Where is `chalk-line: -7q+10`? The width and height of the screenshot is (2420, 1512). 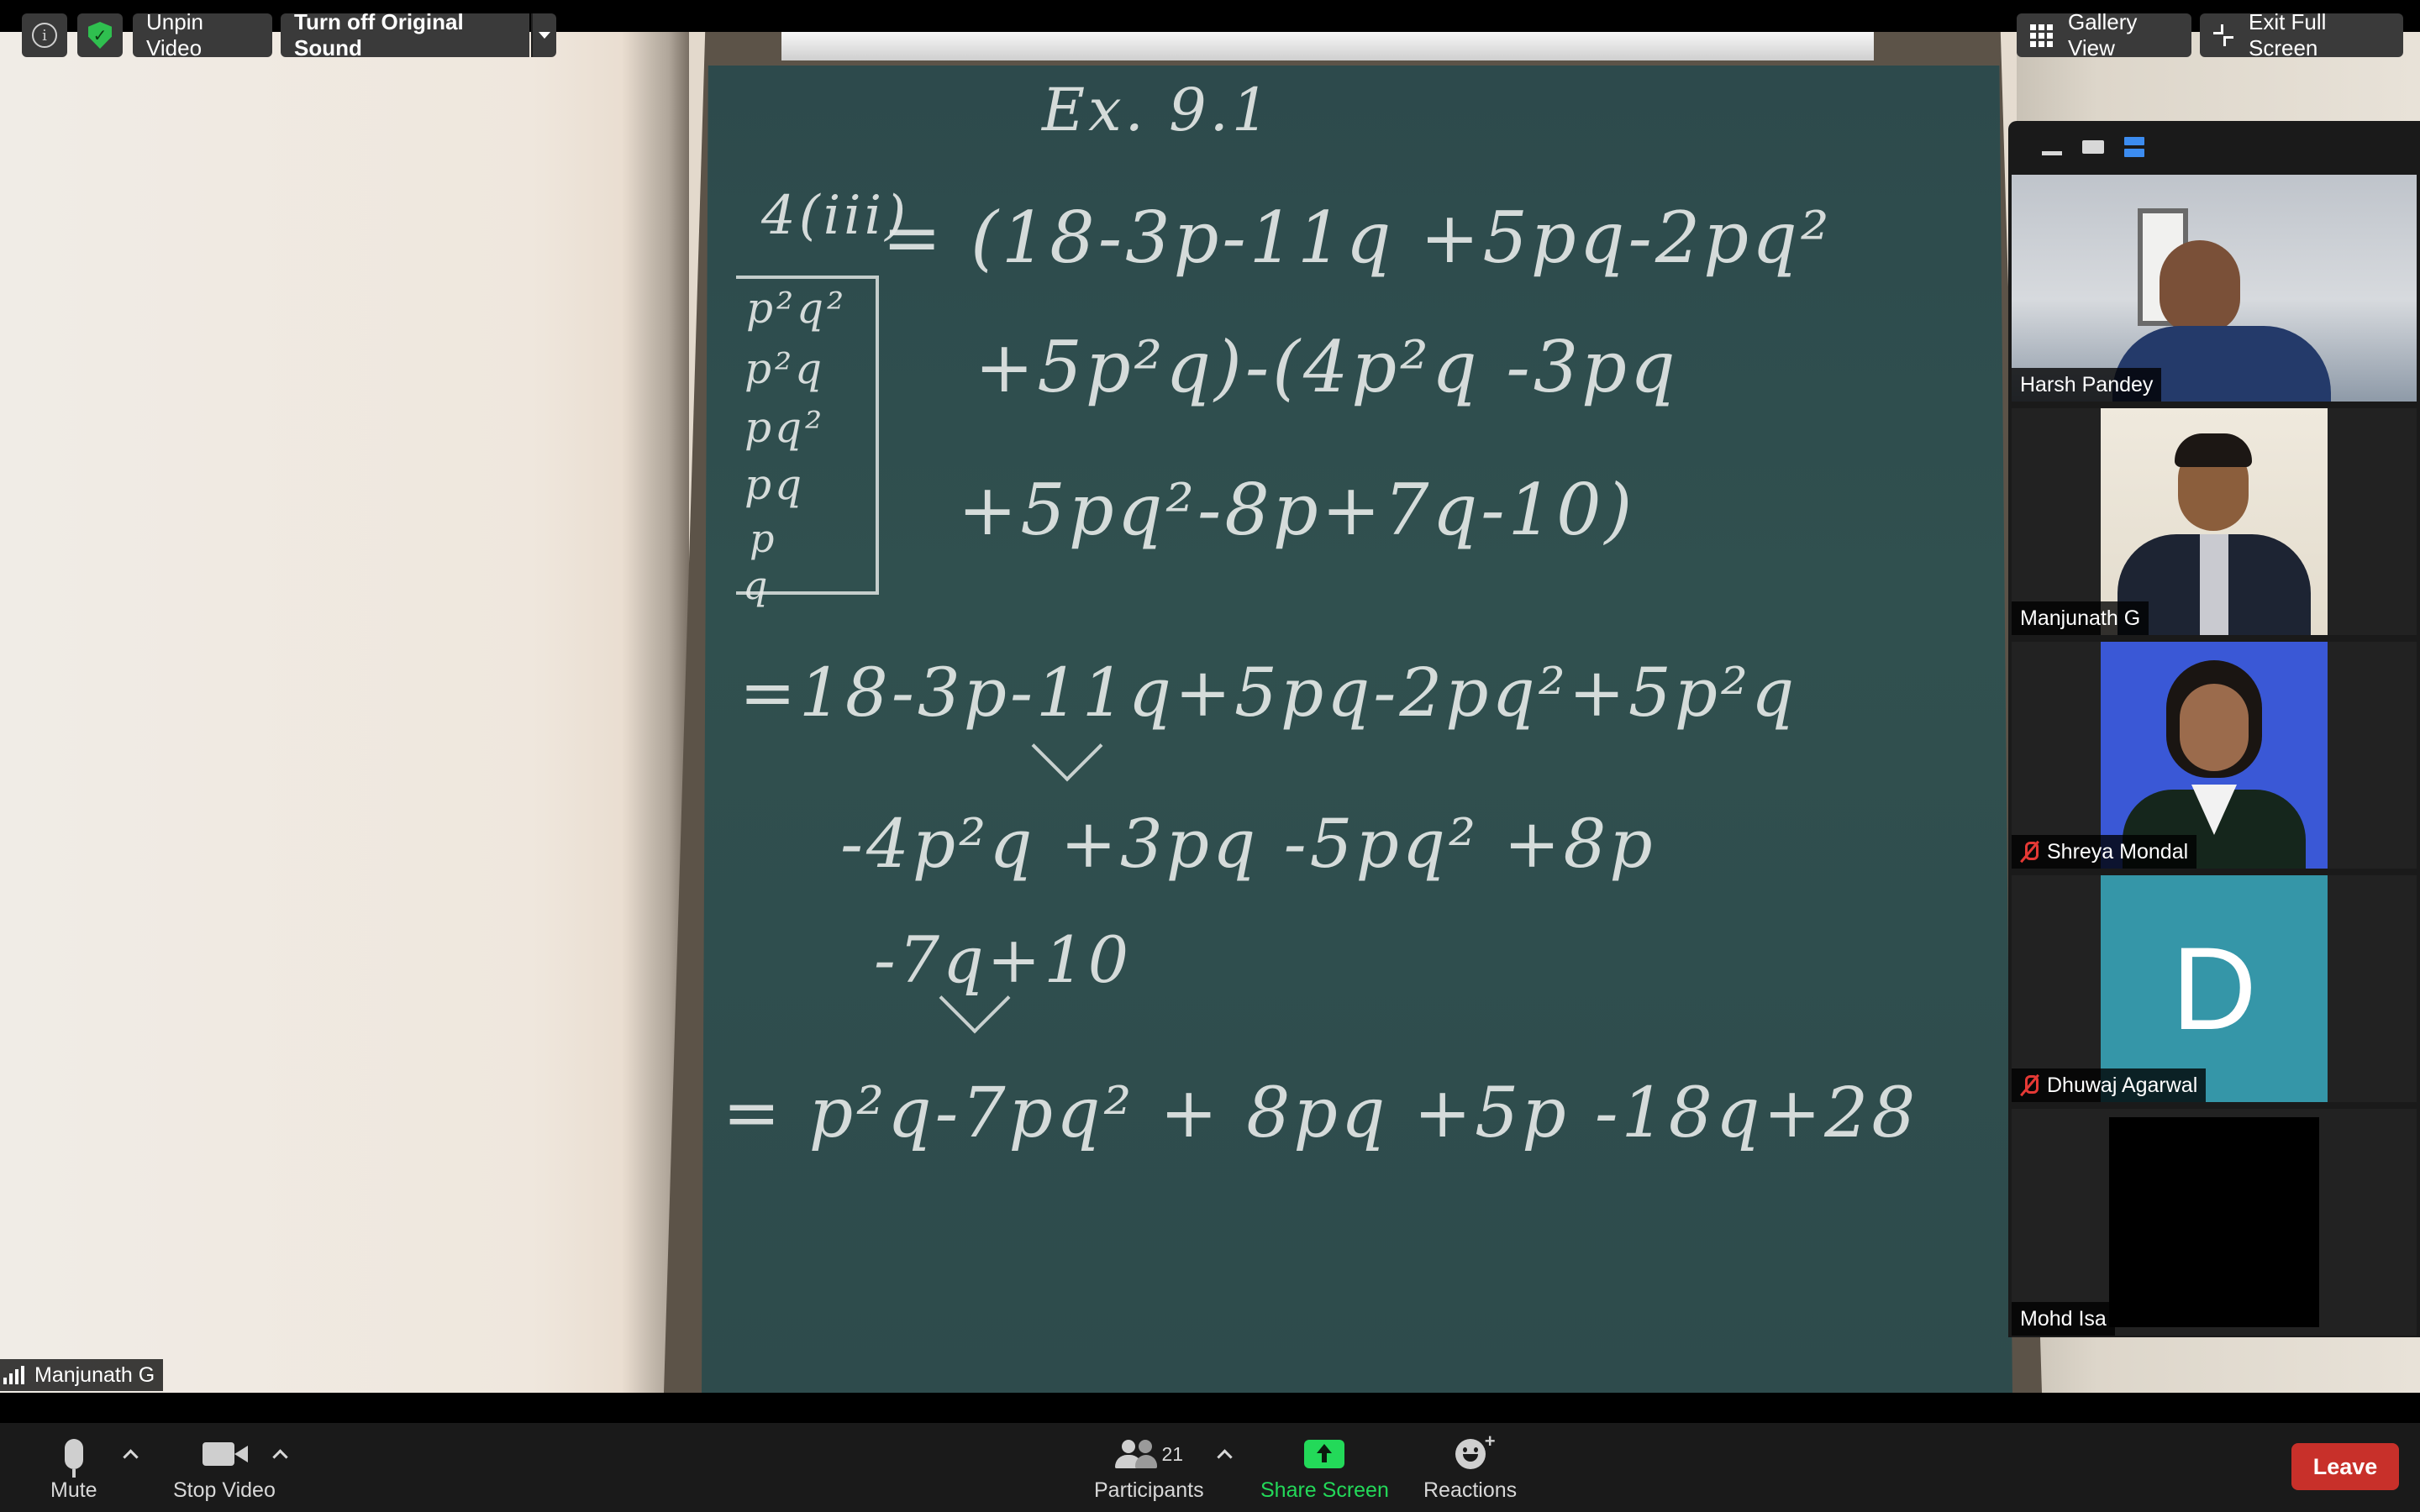 chalk-line: -7q+10 is located at coordinates (1003, 959).